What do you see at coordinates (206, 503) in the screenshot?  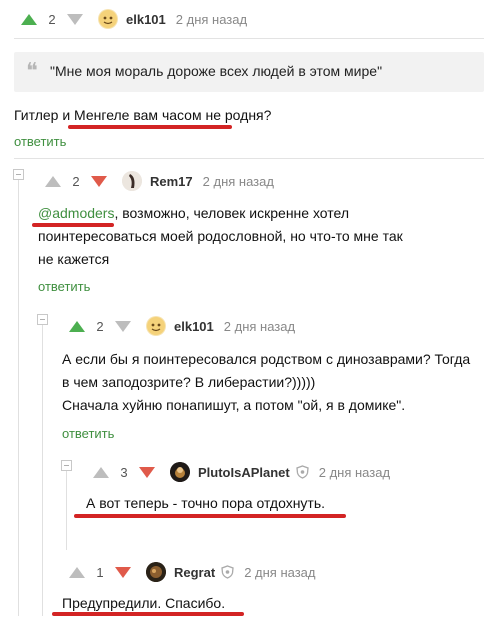 I see `comment-text: А вот теперь - точно пора отдохнуть.` at bounding box center [206, 503].